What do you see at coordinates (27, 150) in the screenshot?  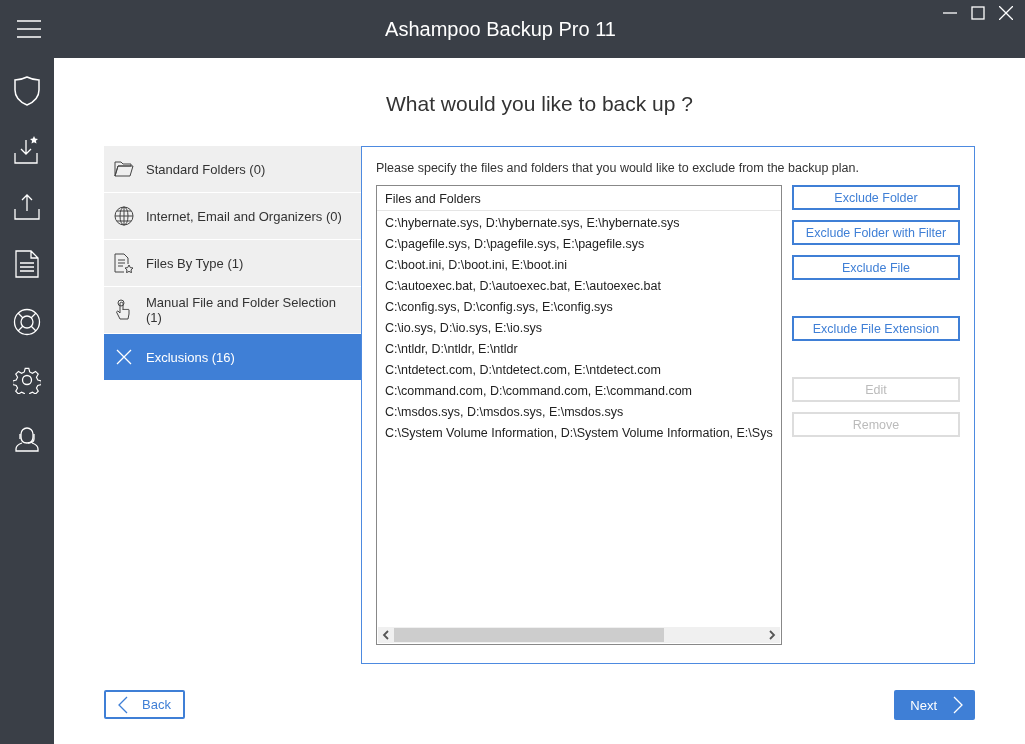 I see `download-star-icon` at bounding box center [27, 150].